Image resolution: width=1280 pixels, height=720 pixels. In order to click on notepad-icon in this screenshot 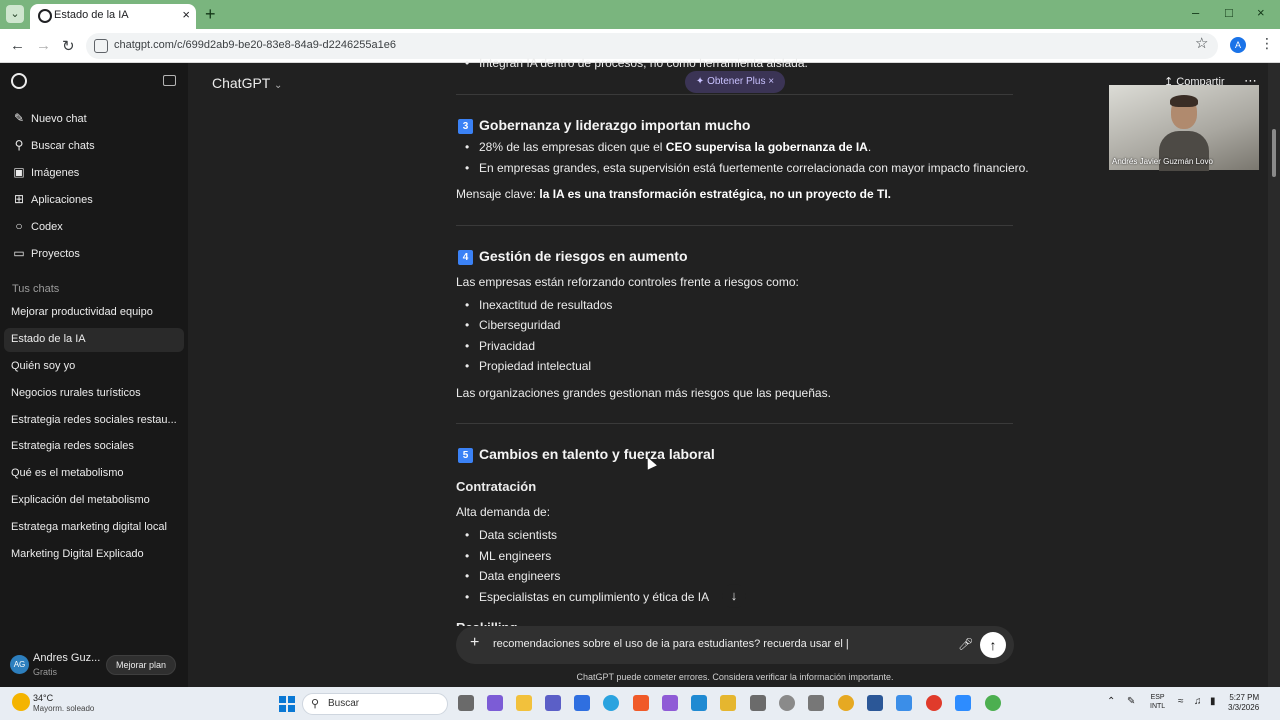, I will do `click(904, 703)`.